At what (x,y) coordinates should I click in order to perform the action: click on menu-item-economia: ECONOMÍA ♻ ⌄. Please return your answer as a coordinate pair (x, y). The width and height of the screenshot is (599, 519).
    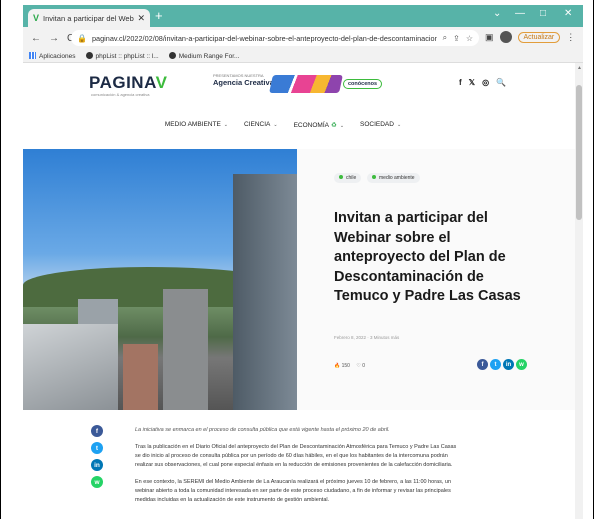
    Looking at the image, I should click on (319, 125).